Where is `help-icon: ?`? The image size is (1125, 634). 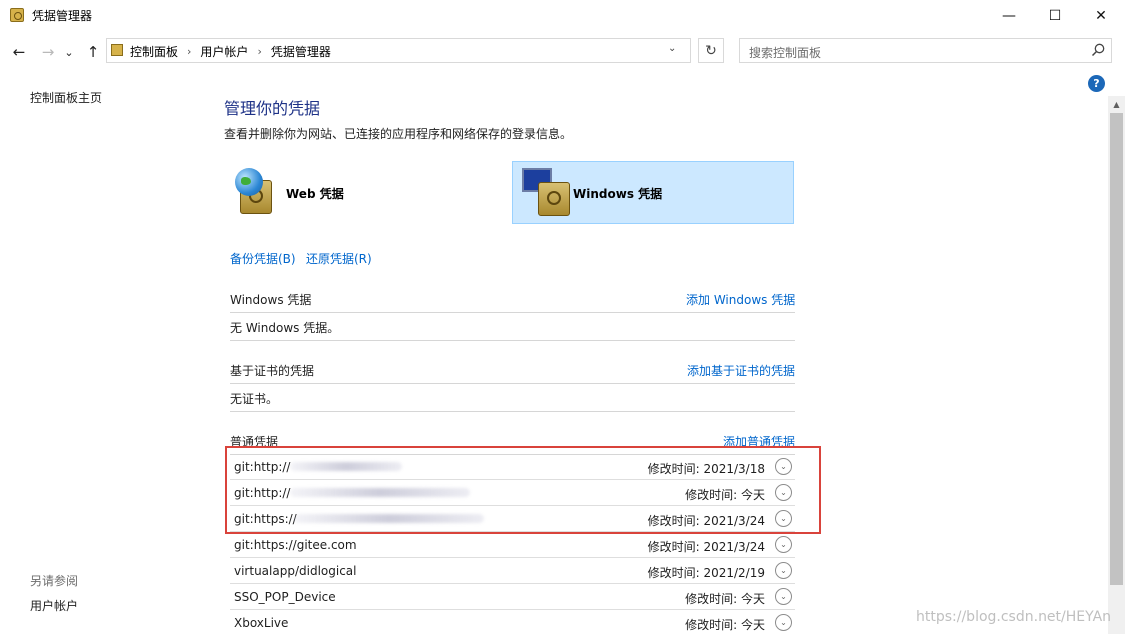
help-icon: ? is located at coordinates (1096, 83).